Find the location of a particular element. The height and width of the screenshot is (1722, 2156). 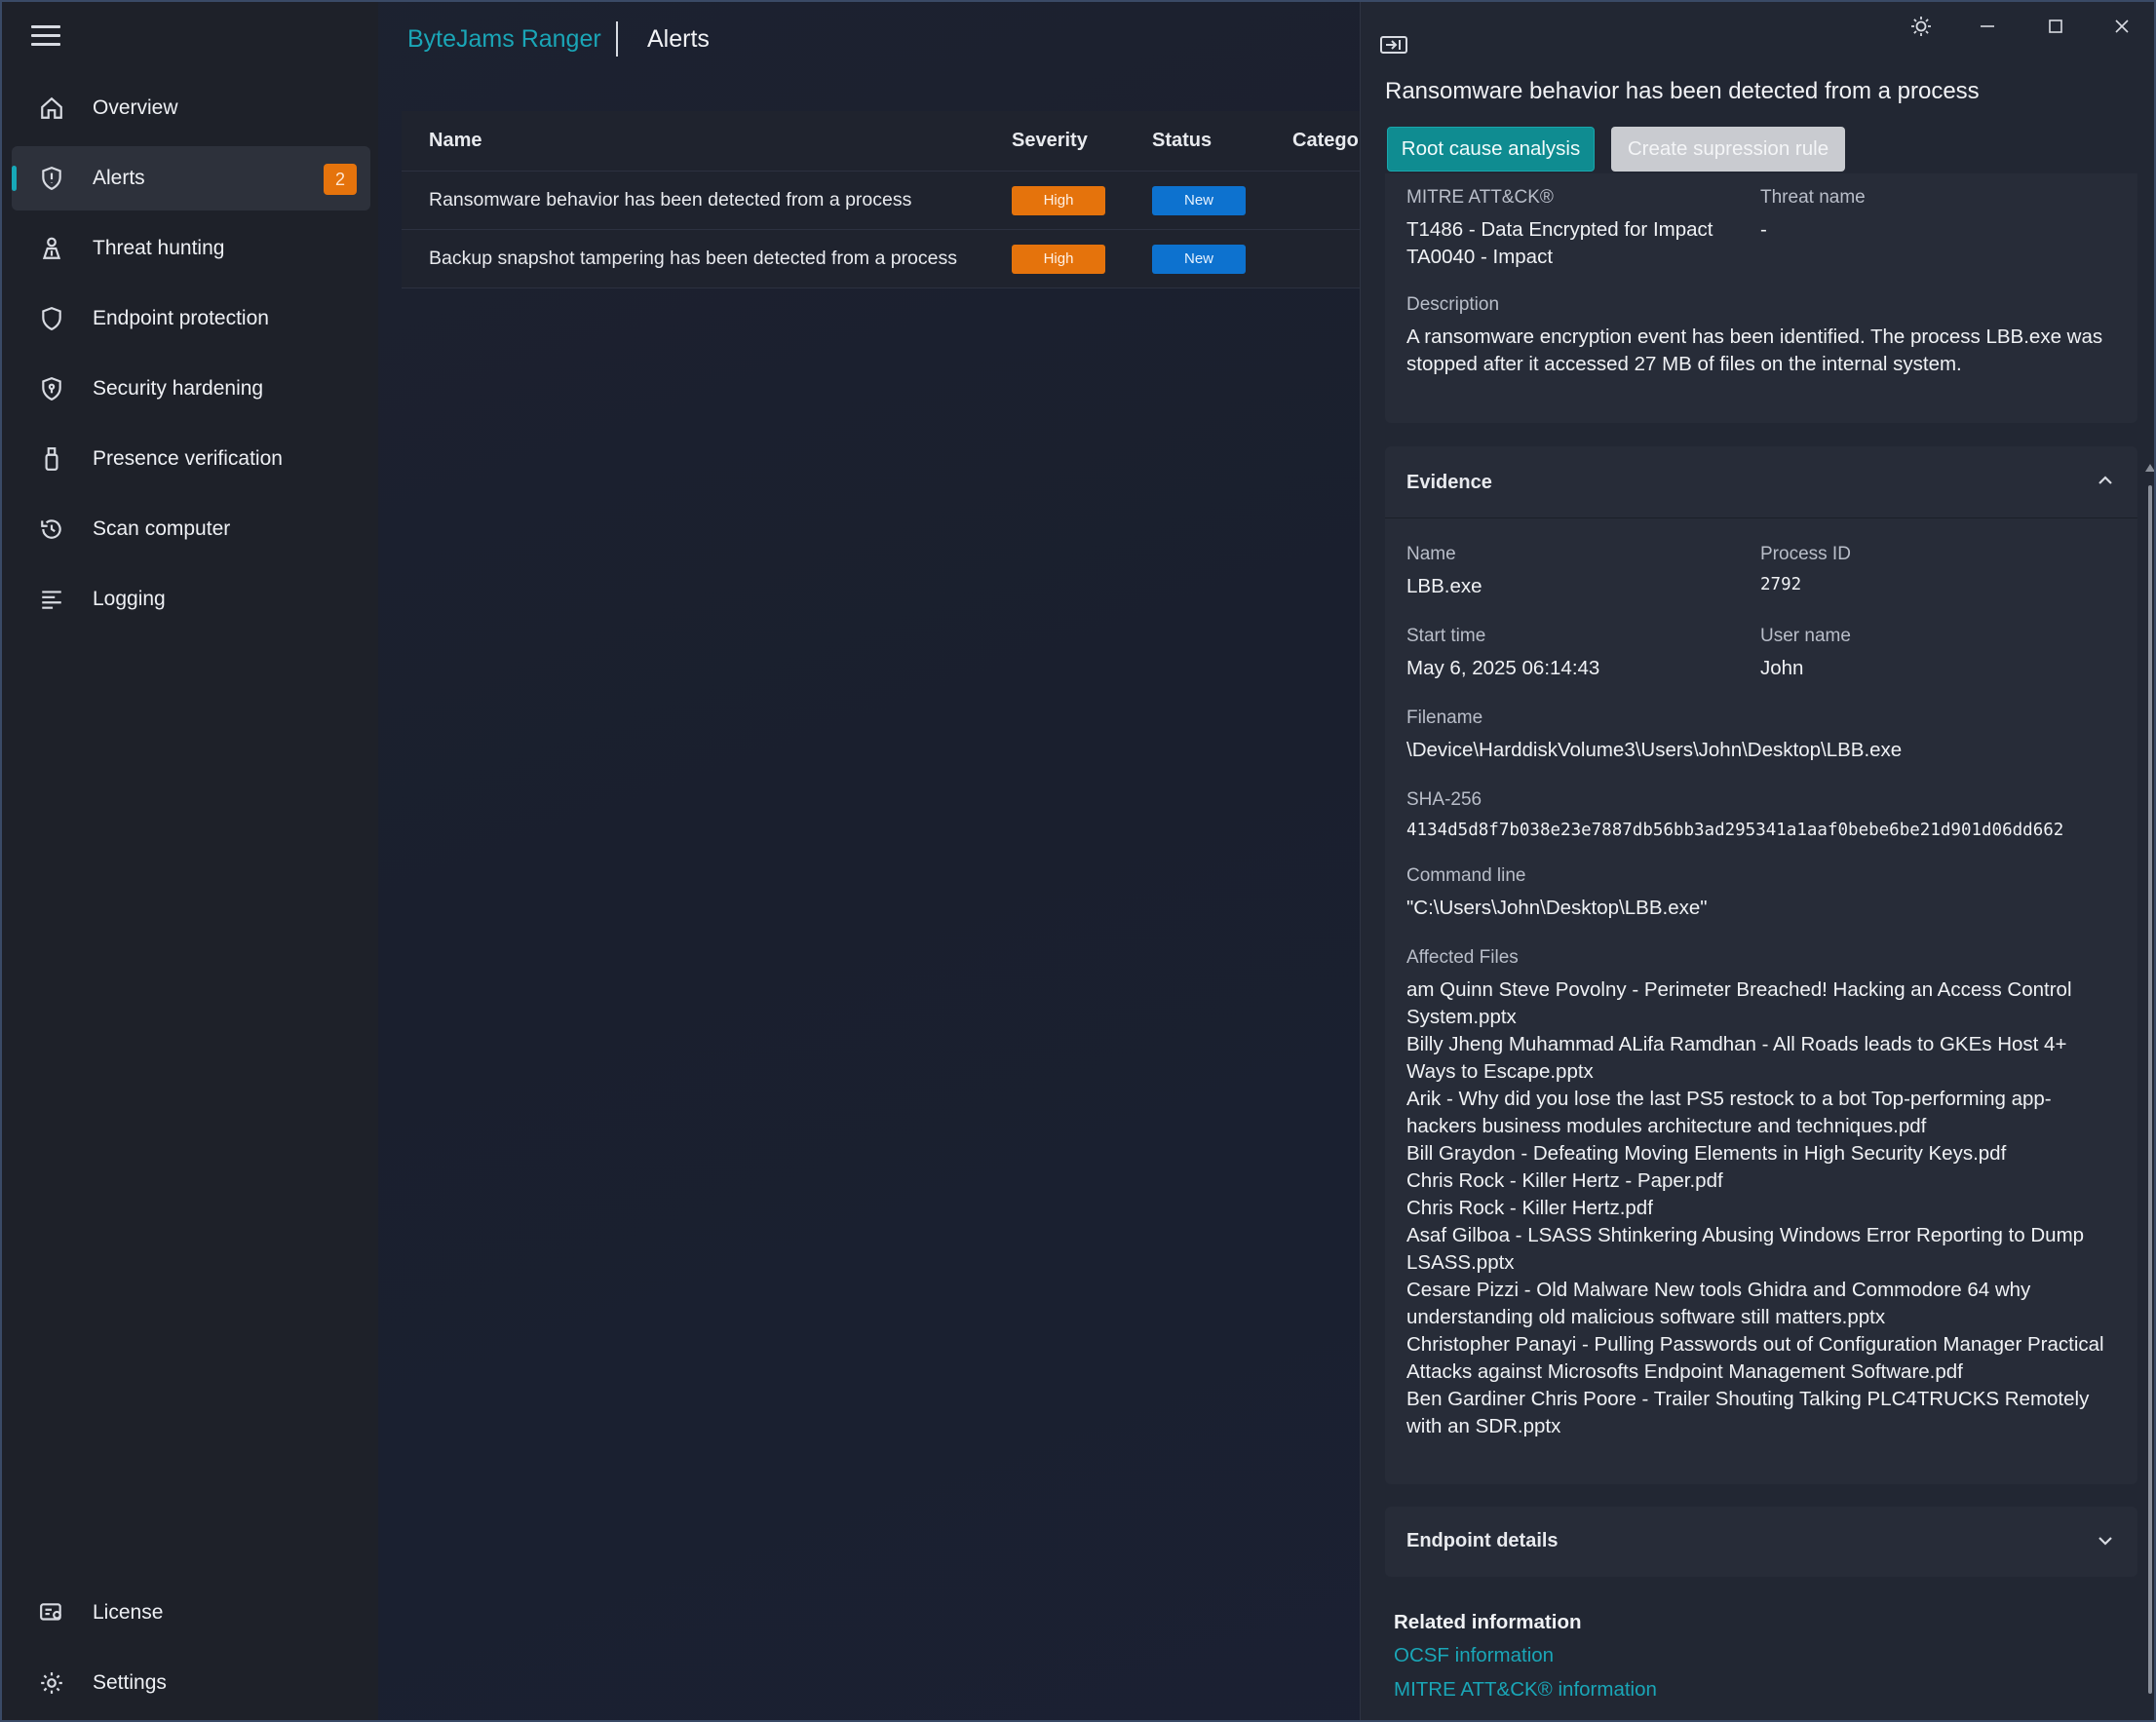

sidebar-item-presence-verification: Presence verification is located at coordinates (191, 459).